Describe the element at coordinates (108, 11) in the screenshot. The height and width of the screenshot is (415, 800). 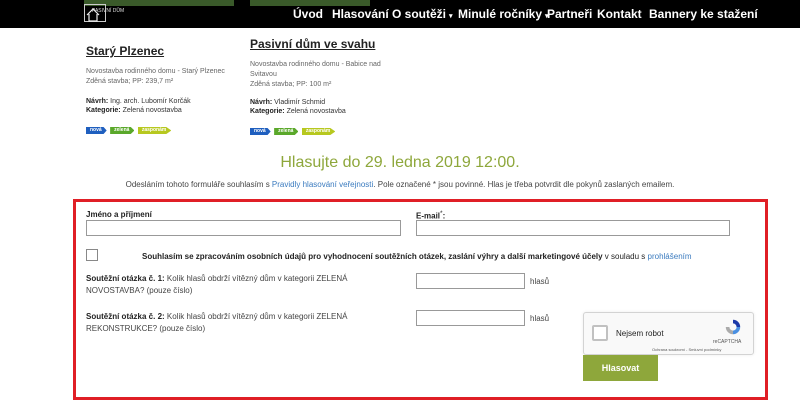
I see `logo-text: PASIVNÍ DŮM` at that location.